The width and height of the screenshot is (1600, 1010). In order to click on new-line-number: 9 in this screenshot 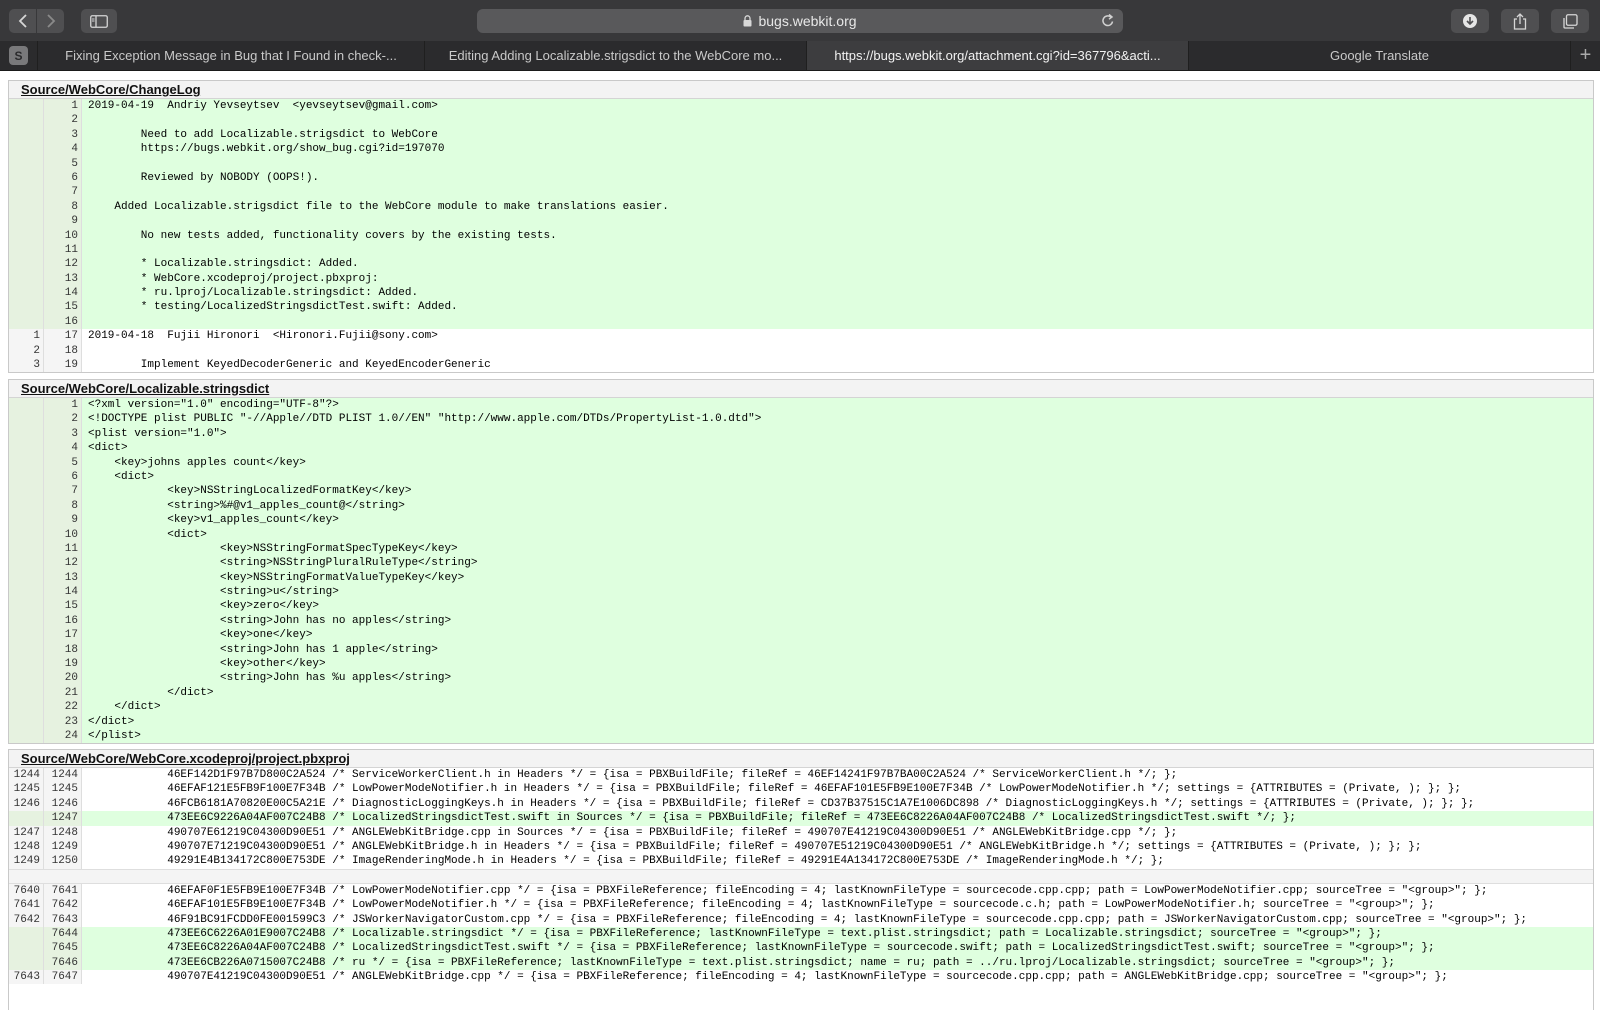, I will do `click(63, 520)`.